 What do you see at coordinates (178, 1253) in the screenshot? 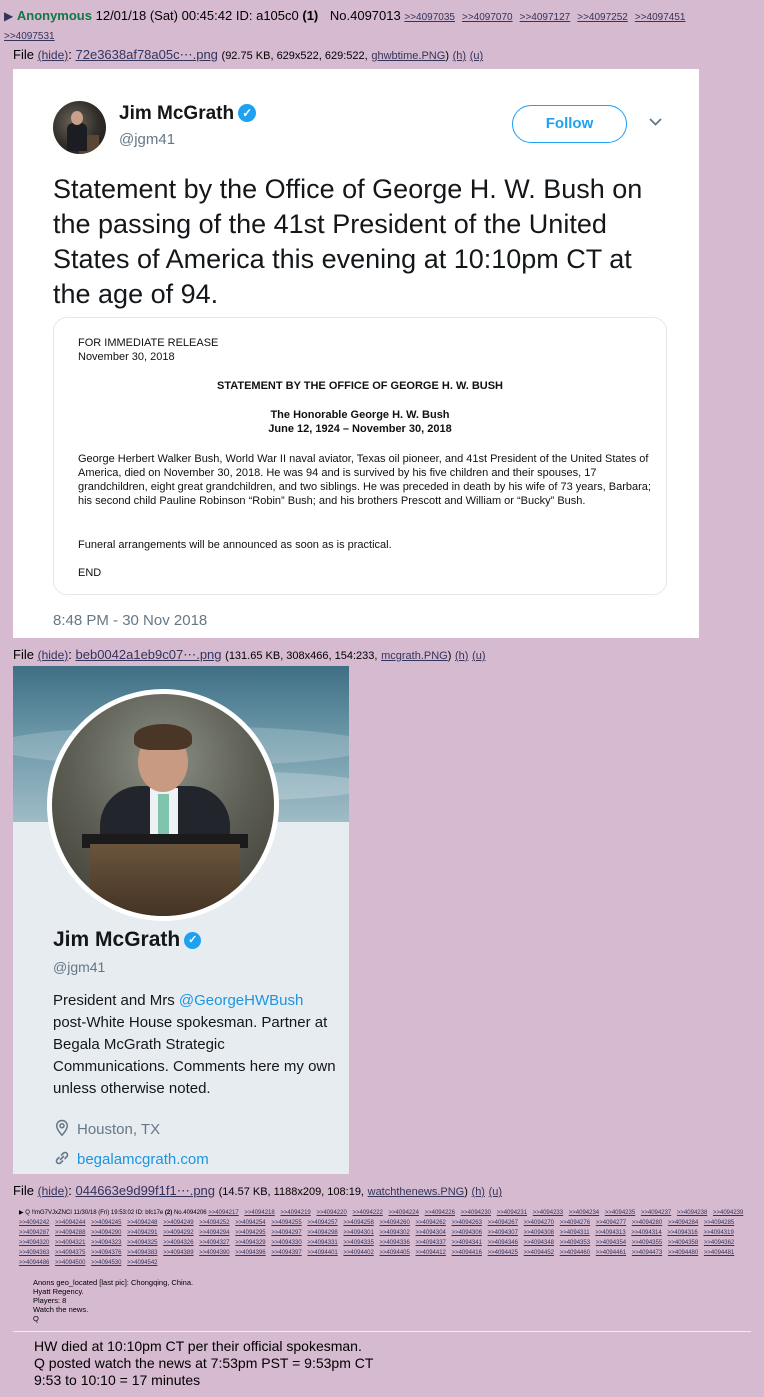
I see `q-reply-link: >>4094389` at bounding box center [178, 1253].